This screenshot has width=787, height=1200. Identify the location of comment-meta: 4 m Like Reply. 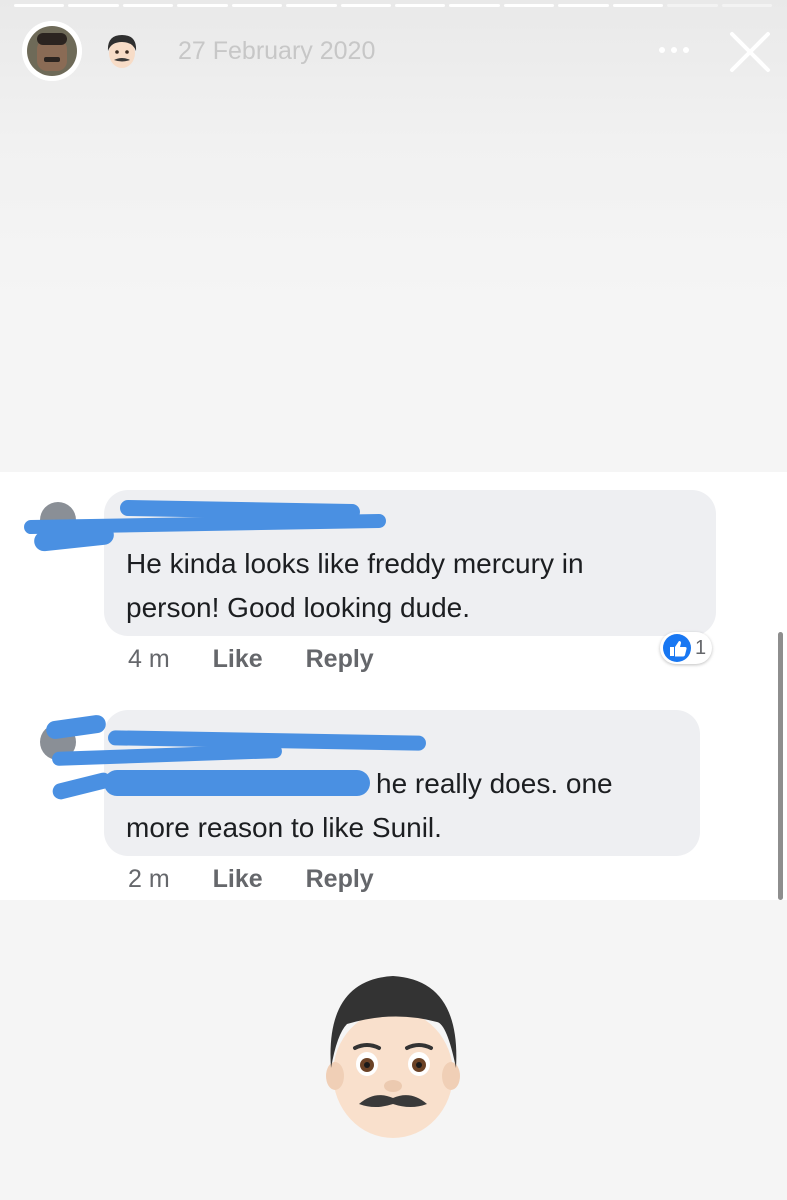
(251, 659).